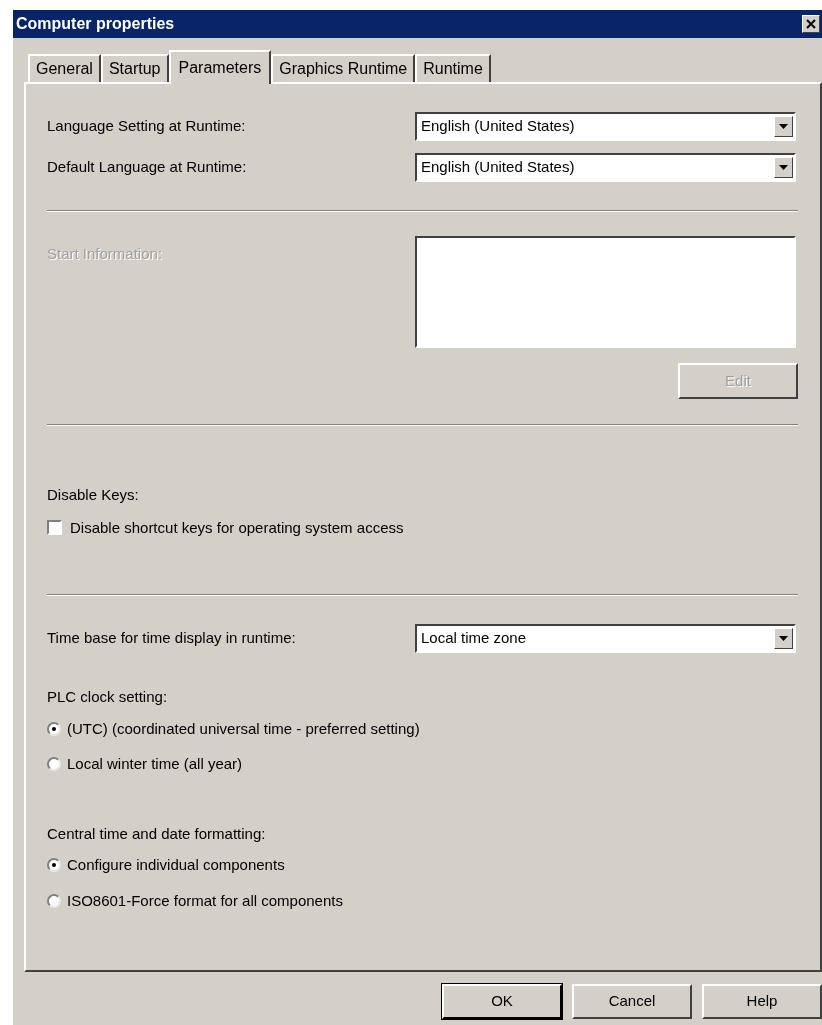 Image resolution: width=822 pixels, height=1025 pixels. Describe the element at coordinates (107, 697) in the screenshot. I see `section-title: PLC clock setting:` at that location.